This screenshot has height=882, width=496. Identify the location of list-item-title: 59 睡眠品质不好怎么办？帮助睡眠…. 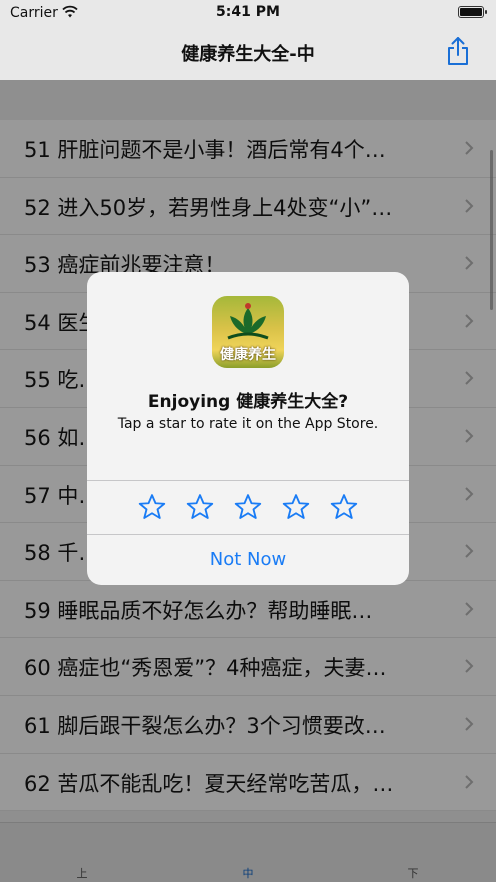
(198, 610).